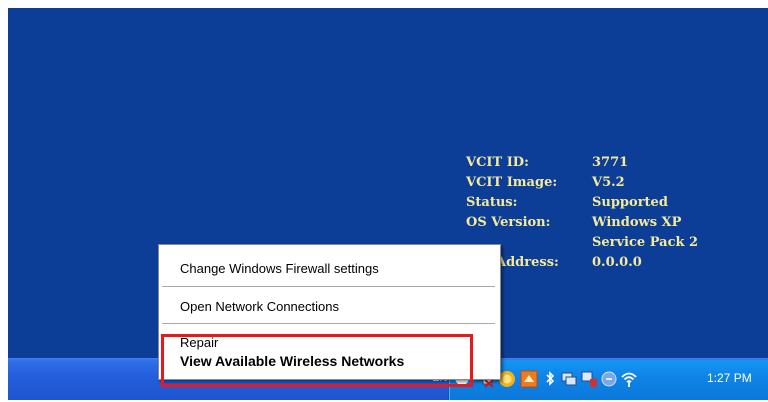 The width and height of the screenshot is (768, 402). I want to click on app-icon, so click(529, 379).